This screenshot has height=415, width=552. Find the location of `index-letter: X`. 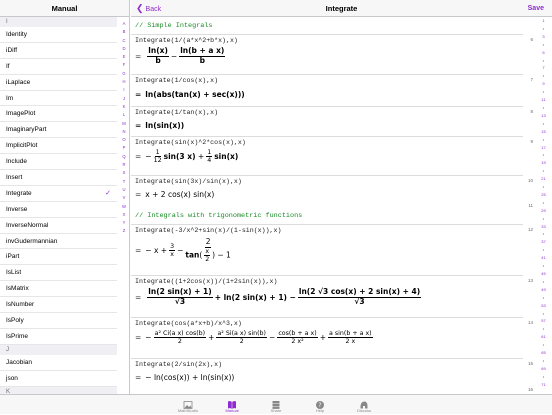

index-letter: X is located at coordinates (124, 215).